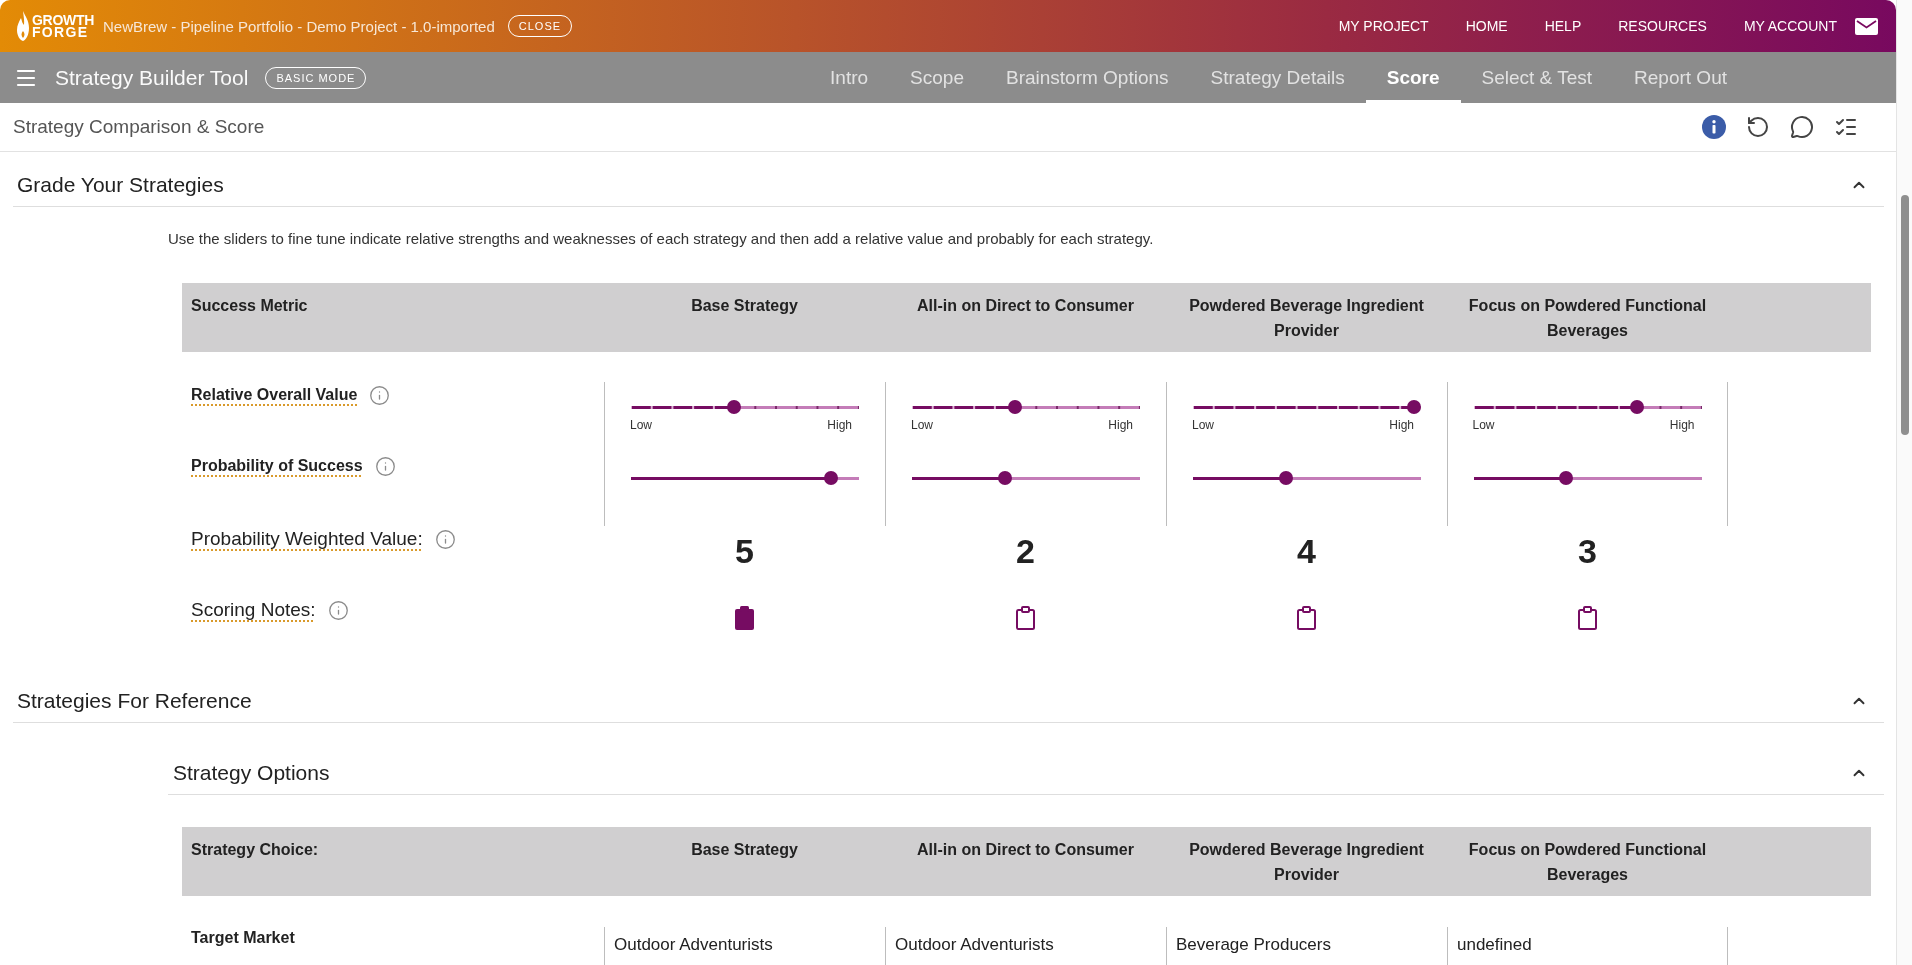 The image size is (1912, 965). What do you see at coordinates (1253, 944) in the screenshot?
I see `table-cell: Beverage Producers` at bounding box center [1253, 944].